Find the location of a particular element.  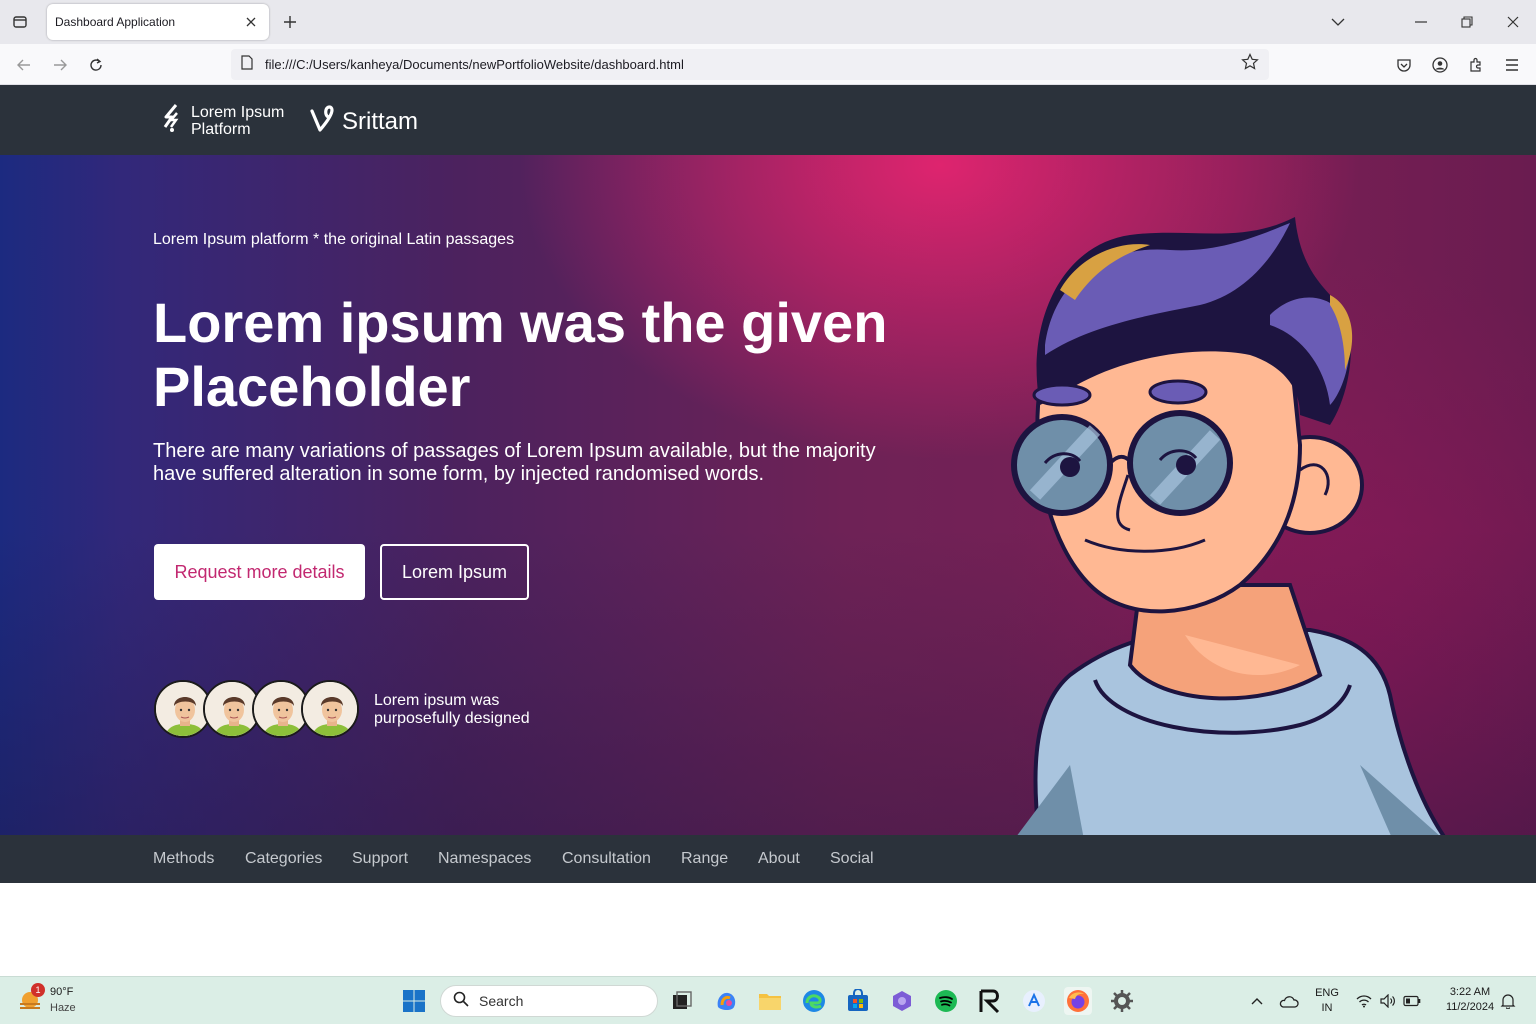

nav-item-range: Range is located at coordinates (704, 859).